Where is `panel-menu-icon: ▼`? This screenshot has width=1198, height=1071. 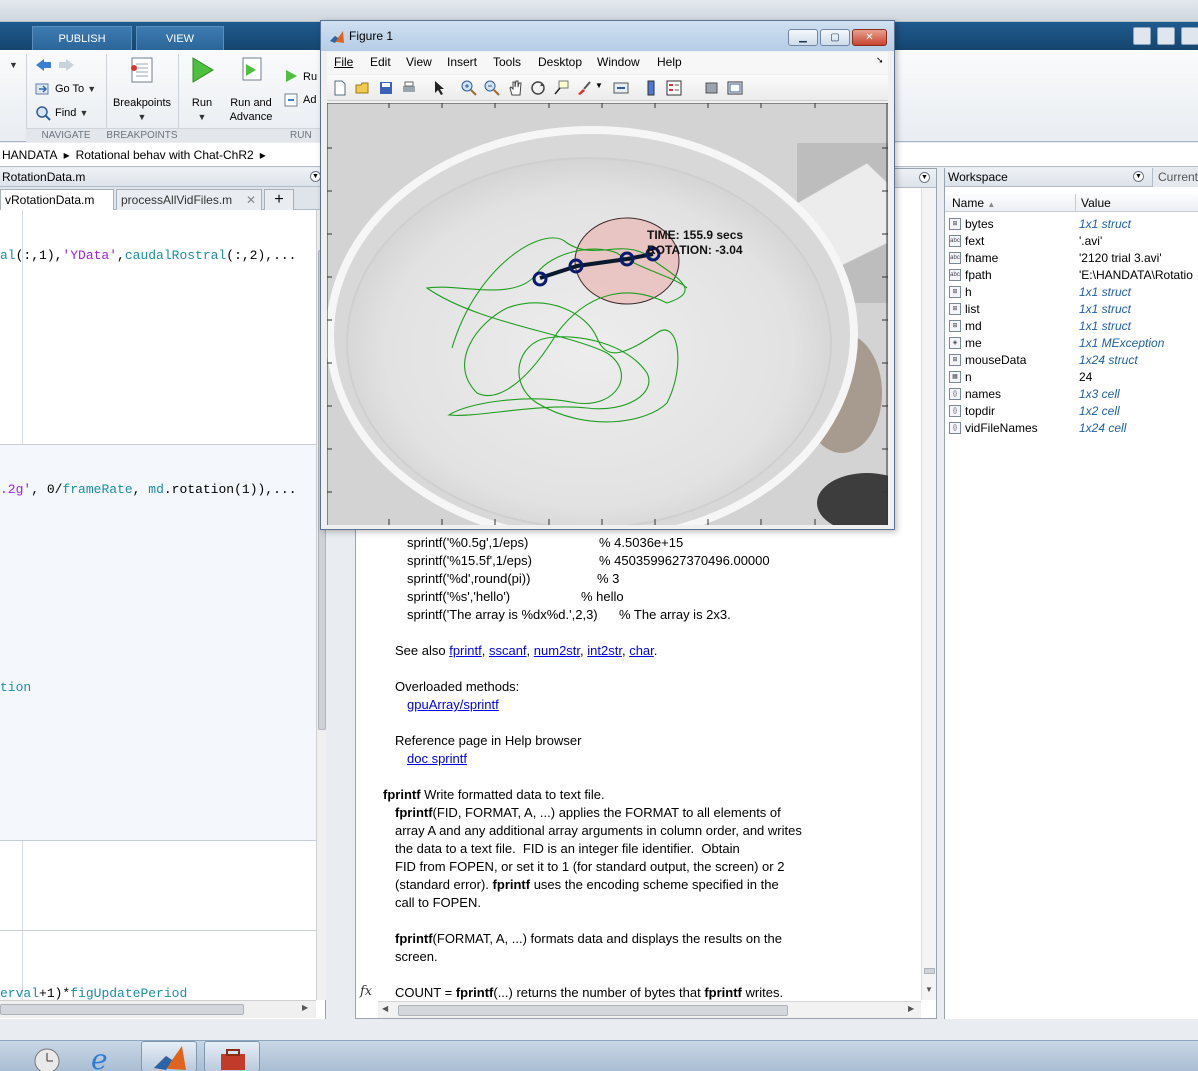
panel-menu-icon: ▼ is located at coordinates (924, 177).